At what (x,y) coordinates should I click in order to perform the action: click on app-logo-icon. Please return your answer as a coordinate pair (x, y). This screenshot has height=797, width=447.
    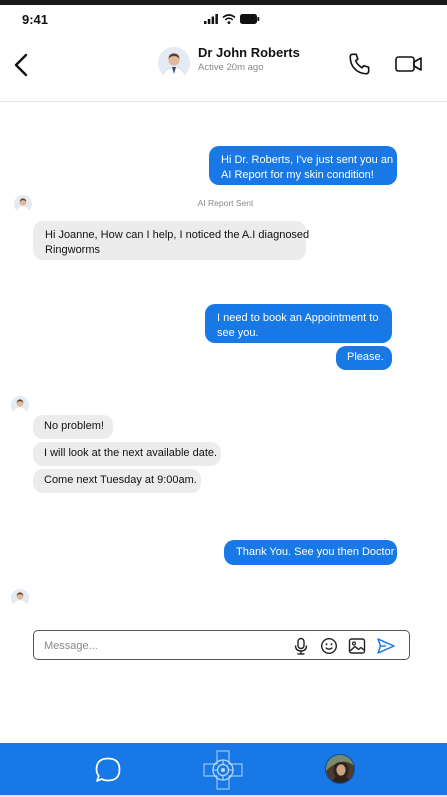
    Looking at the image, I should click on (223, 770).